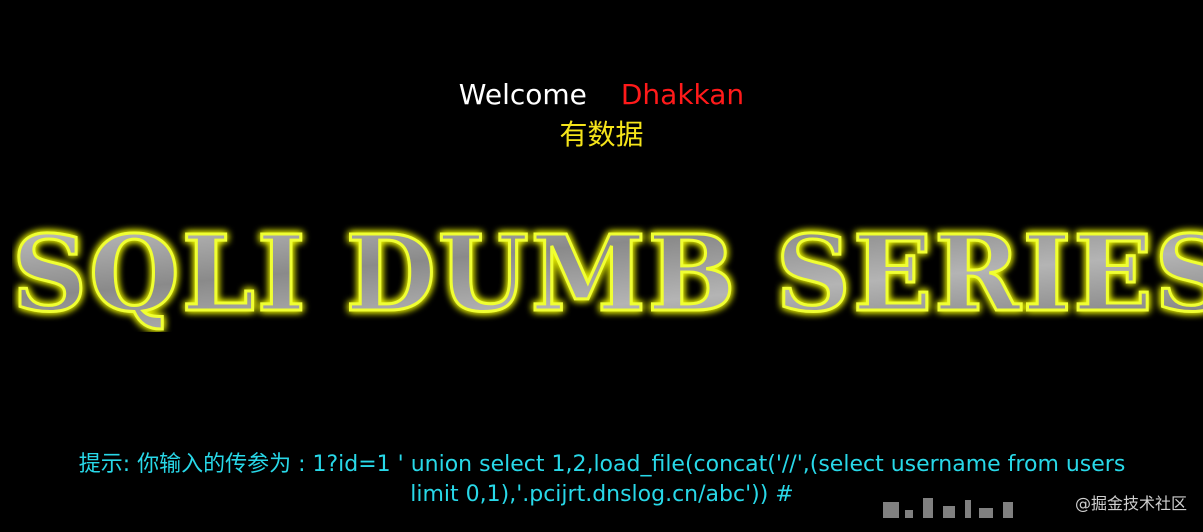  What do you see at coordinates (682, 94) in the screenshot?
I see `username-text: Dhakkan` at bounding box center [682, 94].